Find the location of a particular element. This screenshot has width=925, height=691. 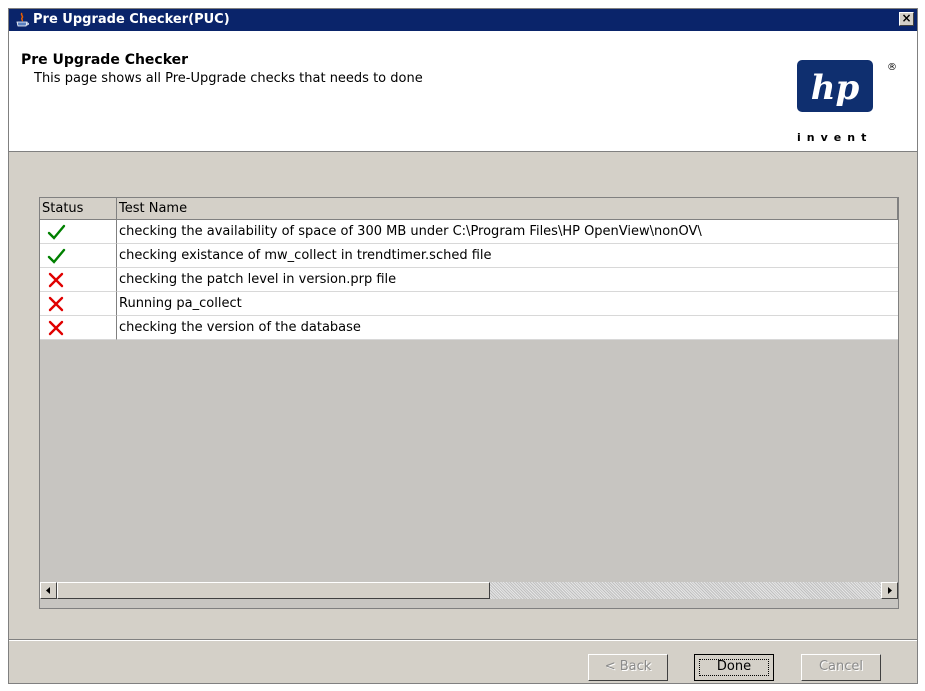

back-button: < Back is located at coordinates (628, 667).